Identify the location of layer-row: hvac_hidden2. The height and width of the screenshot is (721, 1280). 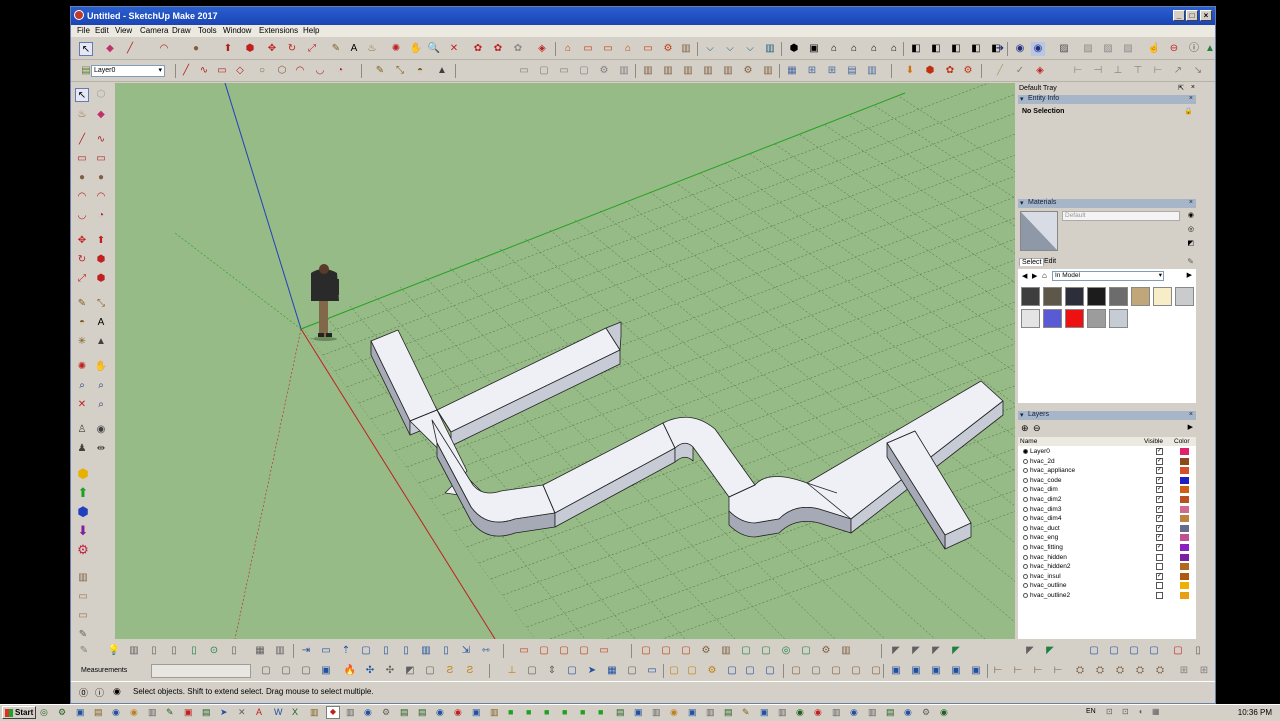
(1105, 567).